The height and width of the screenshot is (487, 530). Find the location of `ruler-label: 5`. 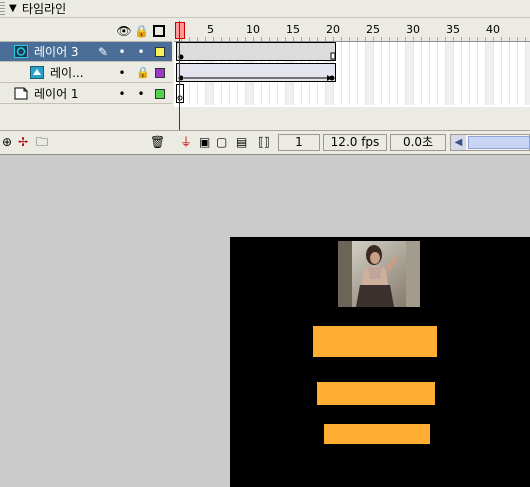

ruler-label: 5 is located at coordinates (210, 29).